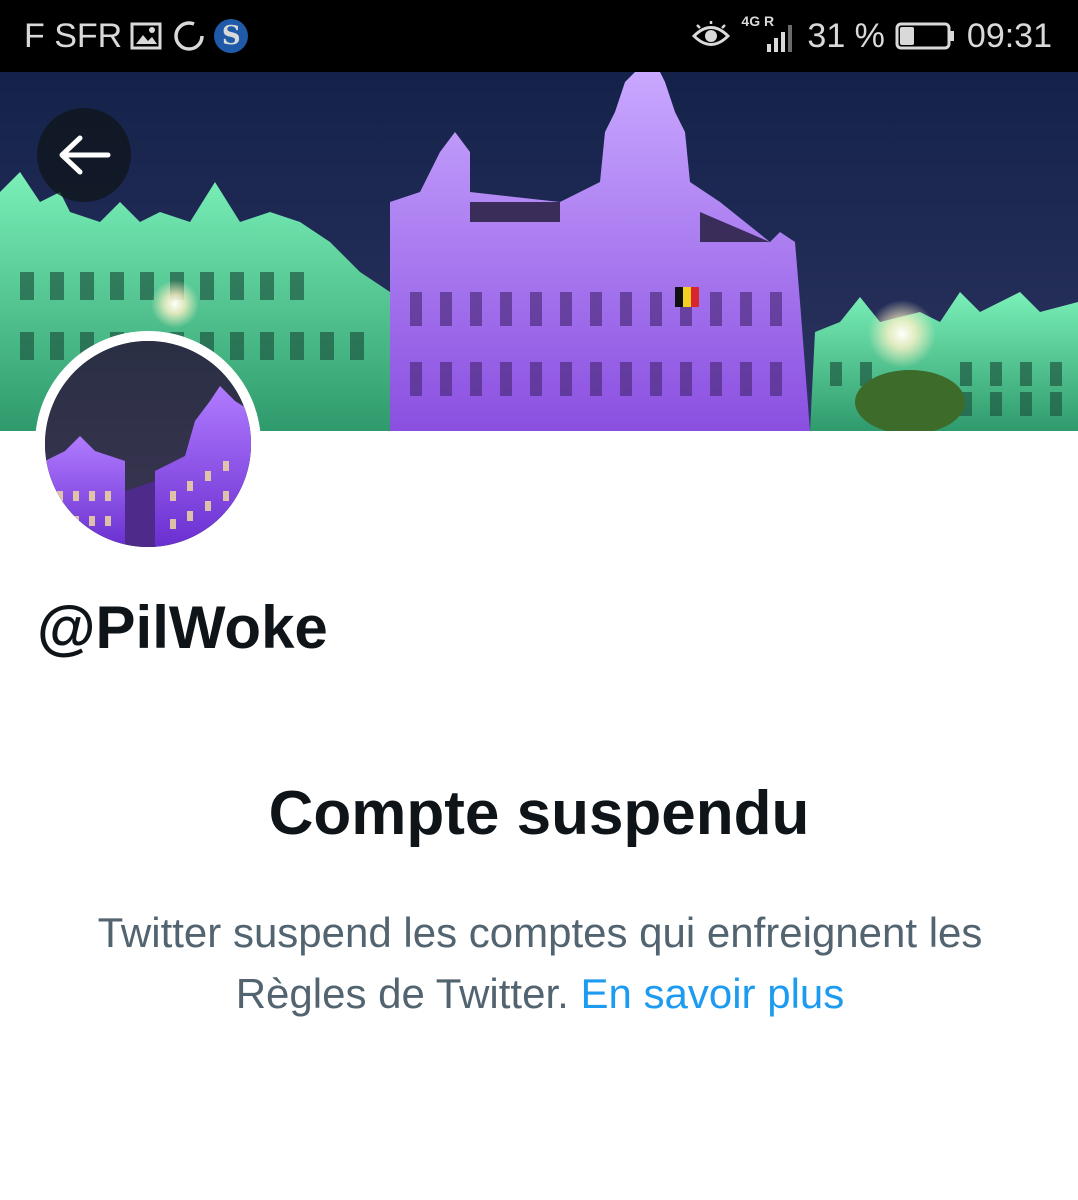  I want to click on avatar-image, so click(148, 444).